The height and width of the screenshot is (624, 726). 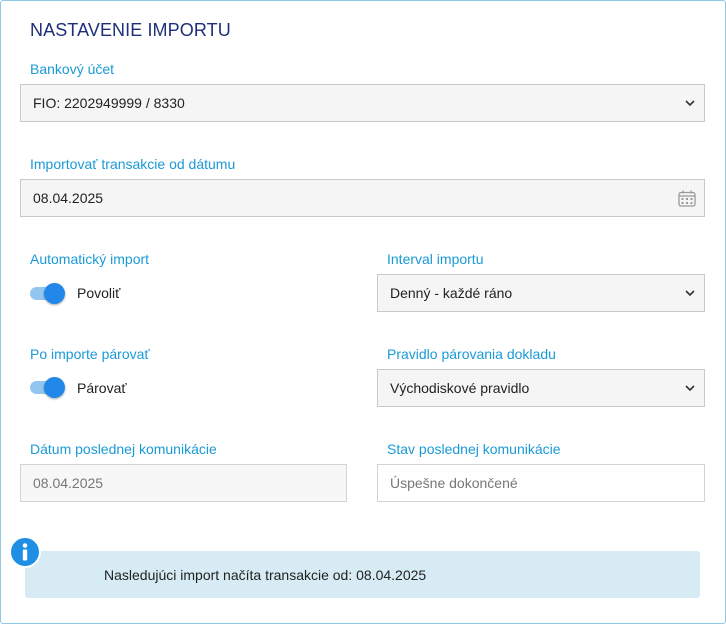 What do you see at coordinates (471, 354) in the screenshot?
I see `pairing-rule-label: Pravidlo párovania dokladu` at bounding box center [471, 354].